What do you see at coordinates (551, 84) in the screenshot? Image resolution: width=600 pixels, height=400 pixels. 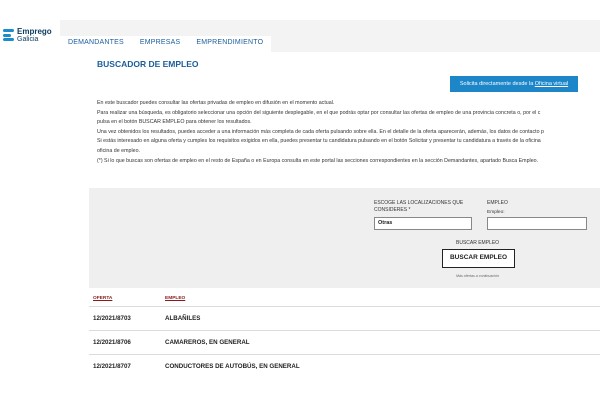 I see `oficina-virtual-link: Oficina virtual` at bounding box center [551, 84].